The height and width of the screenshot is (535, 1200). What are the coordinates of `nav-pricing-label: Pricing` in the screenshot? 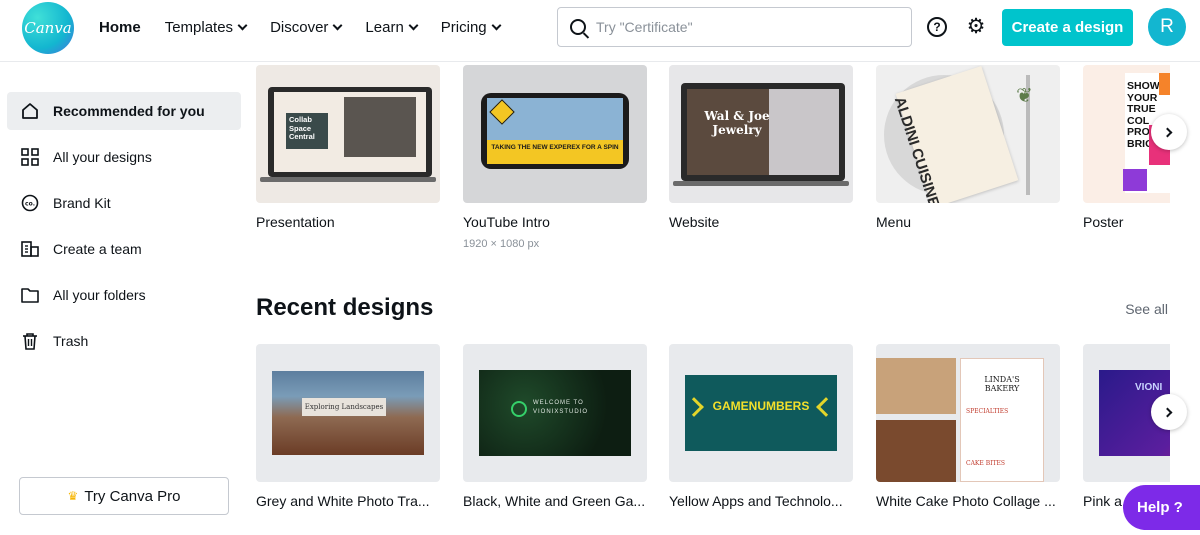 It's located at (463, 27).